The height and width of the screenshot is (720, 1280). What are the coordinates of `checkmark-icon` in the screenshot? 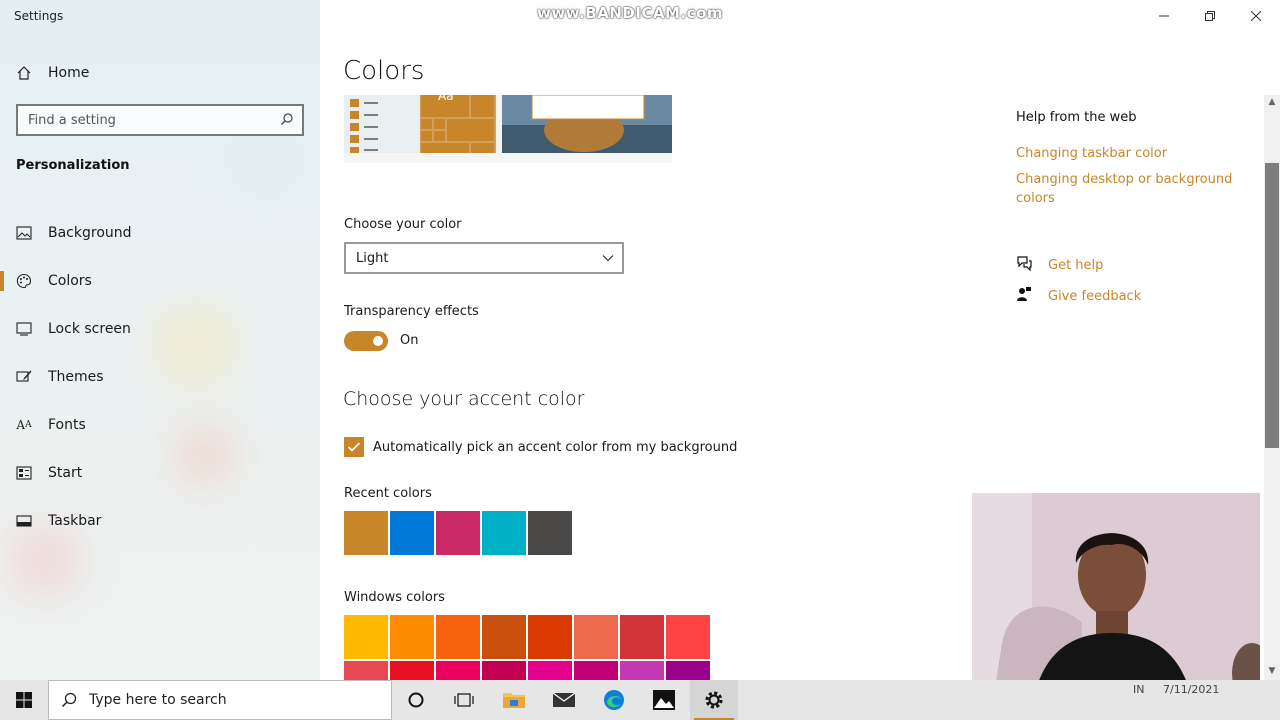 It's located at (354, 447).